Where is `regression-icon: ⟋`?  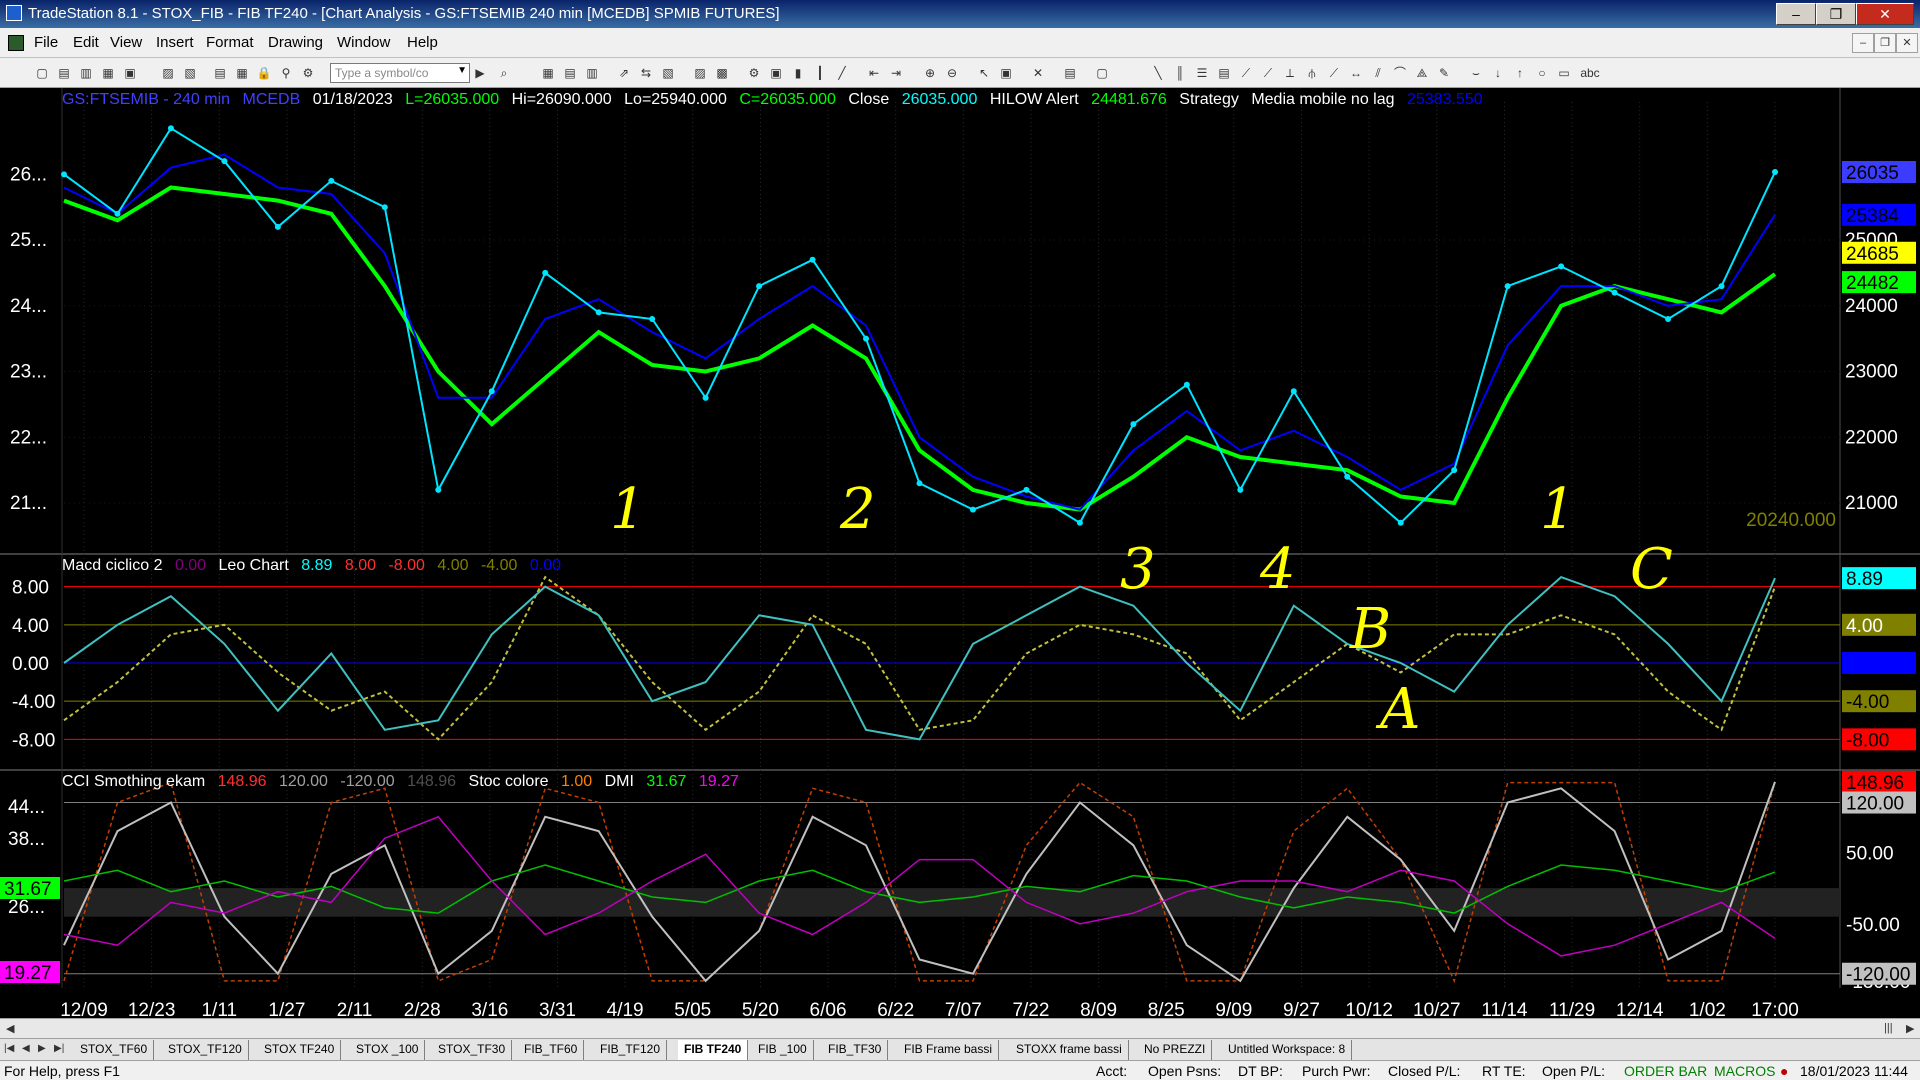
regression-icon: ⟋ is located at coordinates (1246, 73).